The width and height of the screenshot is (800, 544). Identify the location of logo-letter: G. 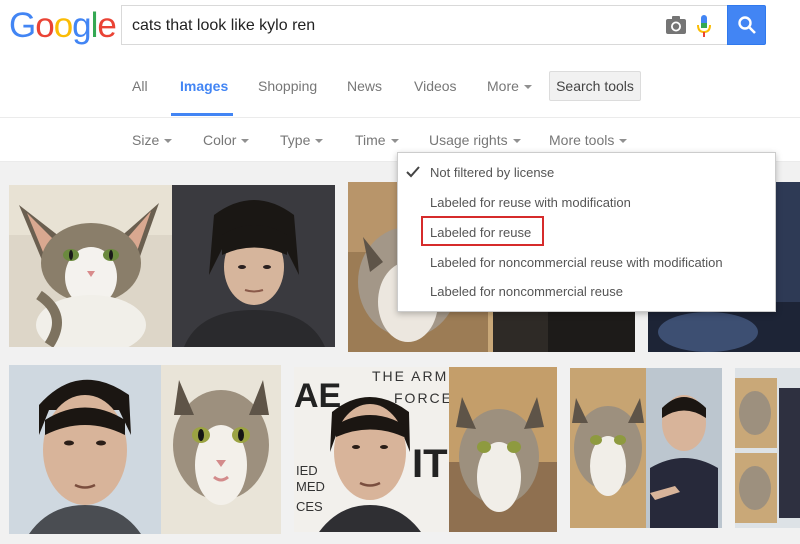
(22, 25).